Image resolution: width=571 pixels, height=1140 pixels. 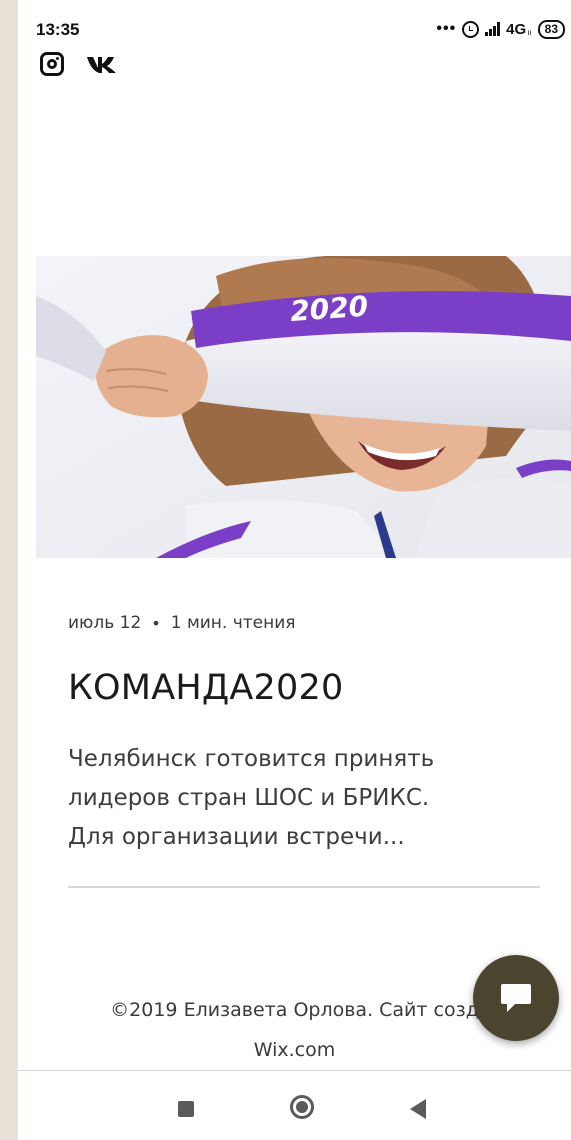 I want to click on back-icon, so click(x=418, y=1109).